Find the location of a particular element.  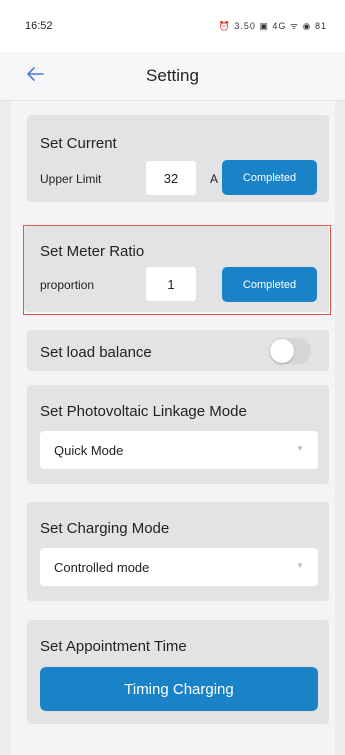

load-balance-title: Set load balance is located at coordinates (96, 352).